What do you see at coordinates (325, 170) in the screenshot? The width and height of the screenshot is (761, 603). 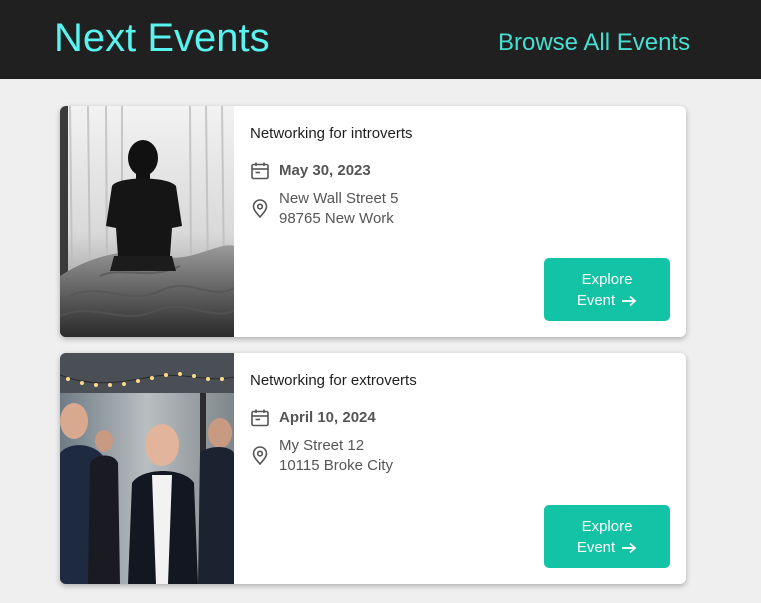 I see `event-date-text: May 30, 2023` at bounding box center [325, 170].